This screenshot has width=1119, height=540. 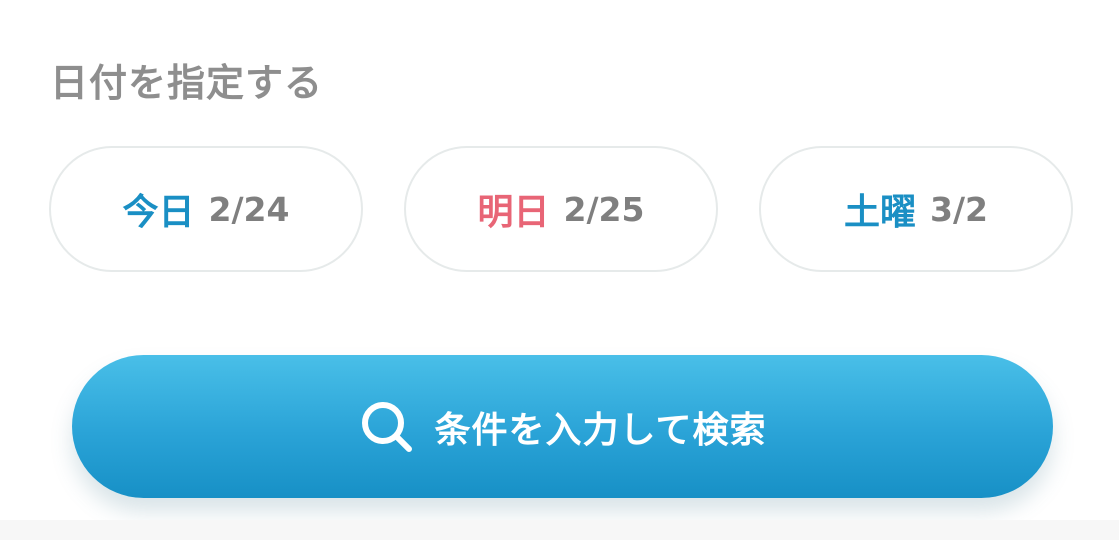 I want to click on date-button-today: 今日 2/24, so click(x=206, y=209).